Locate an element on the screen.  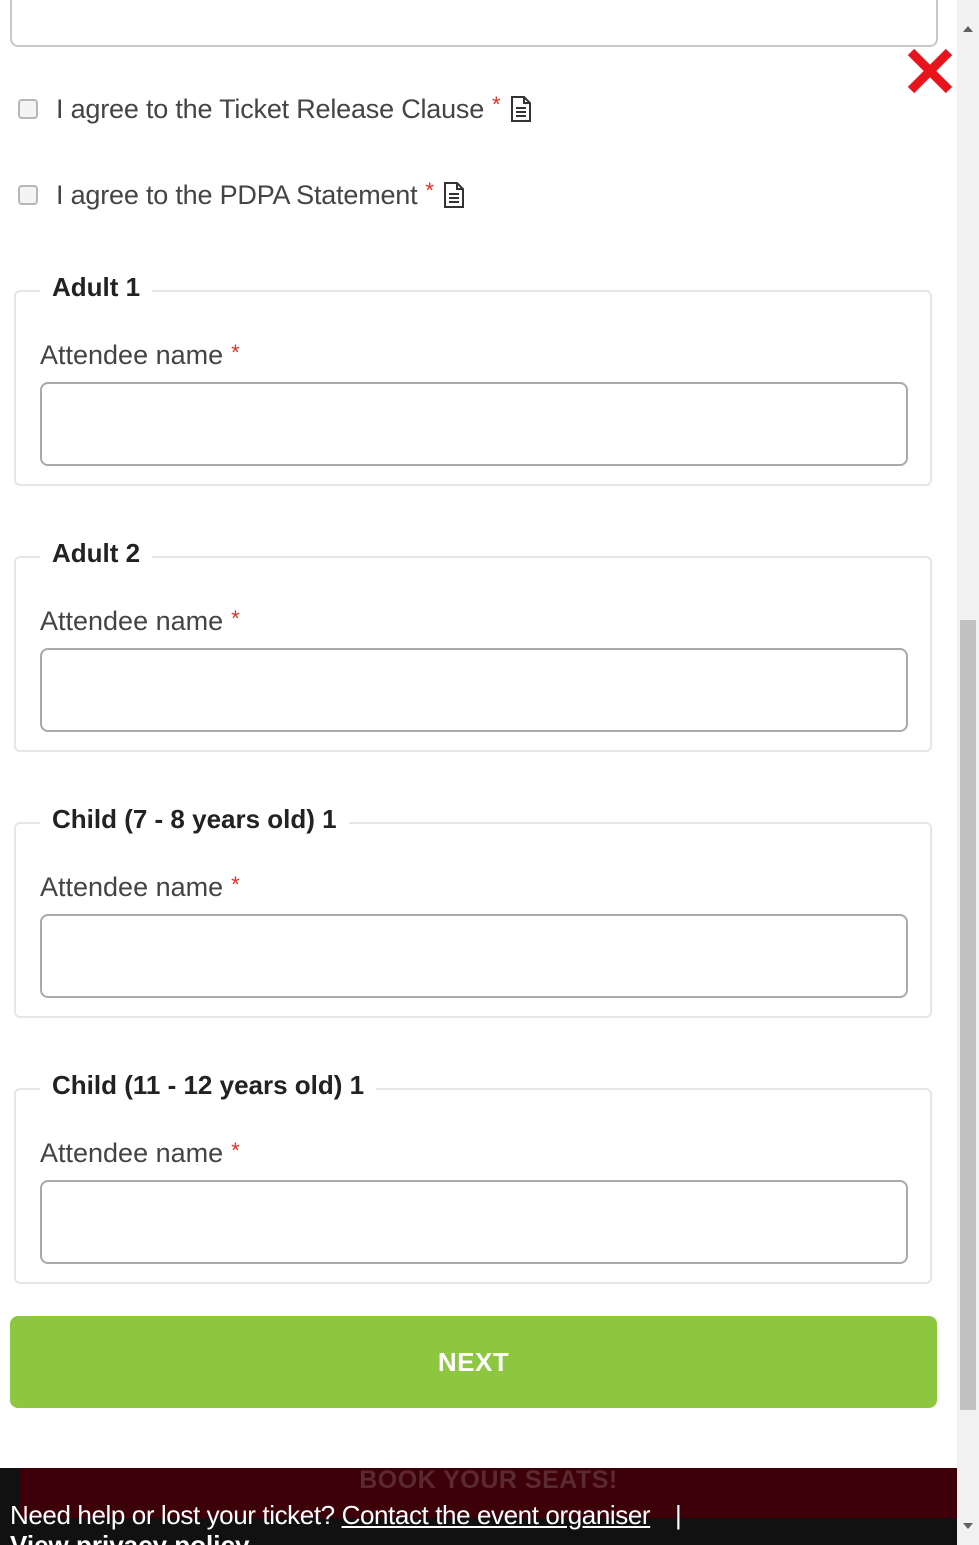
section-title: Adult 1 is located at coordinates (96, 287).